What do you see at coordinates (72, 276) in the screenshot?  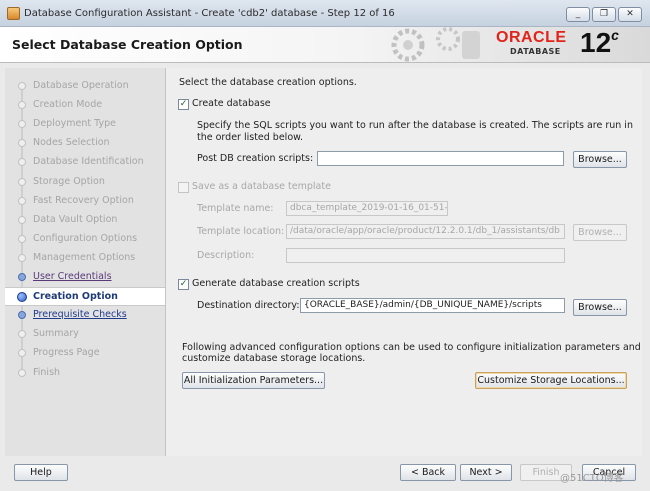 I see `sidebar-item-label: User Credentials` at bounding box center [72, 276].